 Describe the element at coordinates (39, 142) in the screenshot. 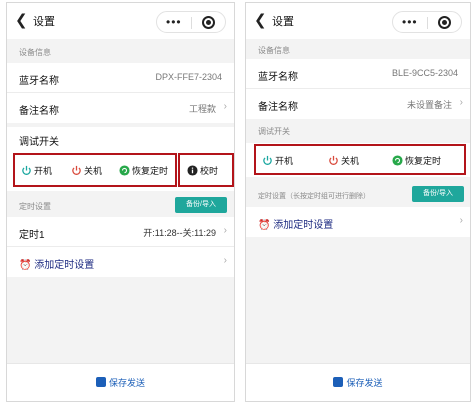

I see `debug-switch-title: 调试开关` at that location.